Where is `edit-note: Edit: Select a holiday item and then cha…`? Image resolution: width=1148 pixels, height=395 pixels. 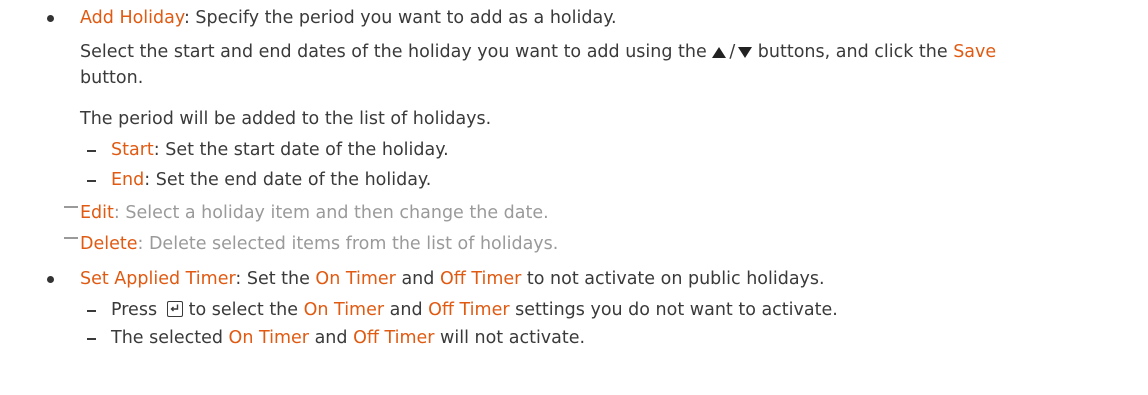 edit-note: Edit: Select a holiday item and then cha… is located at coordinates (314, 213).